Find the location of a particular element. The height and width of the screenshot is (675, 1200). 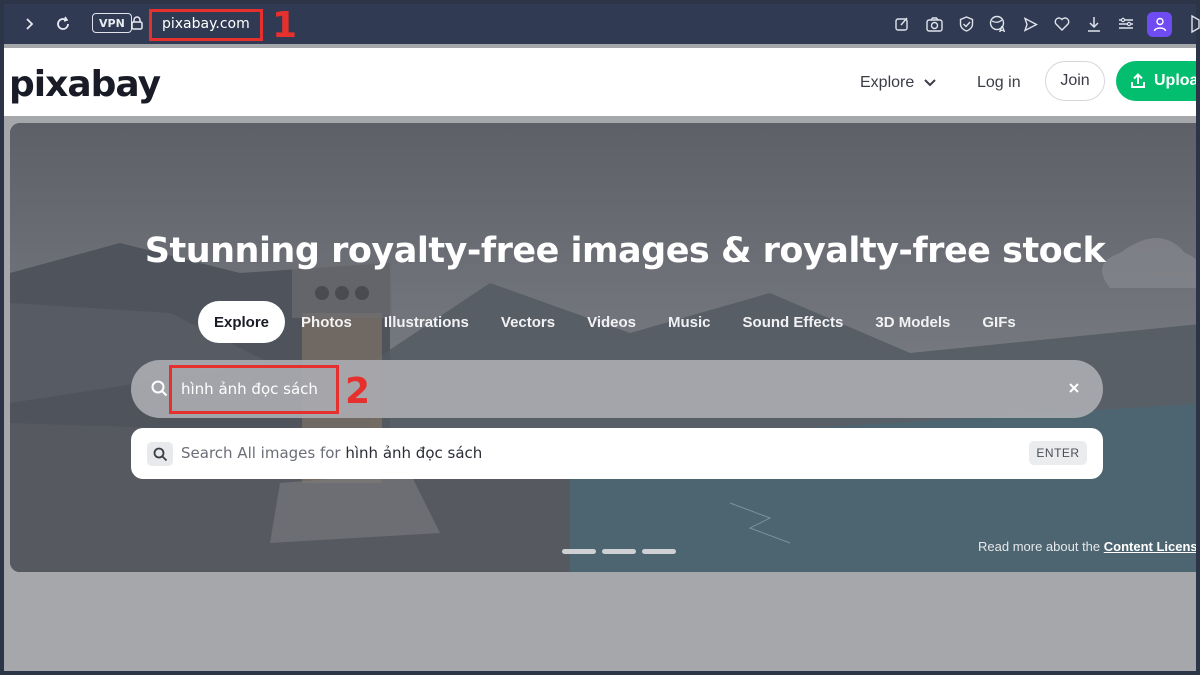

chevron-down-icon is located at coordinates (930, 83).